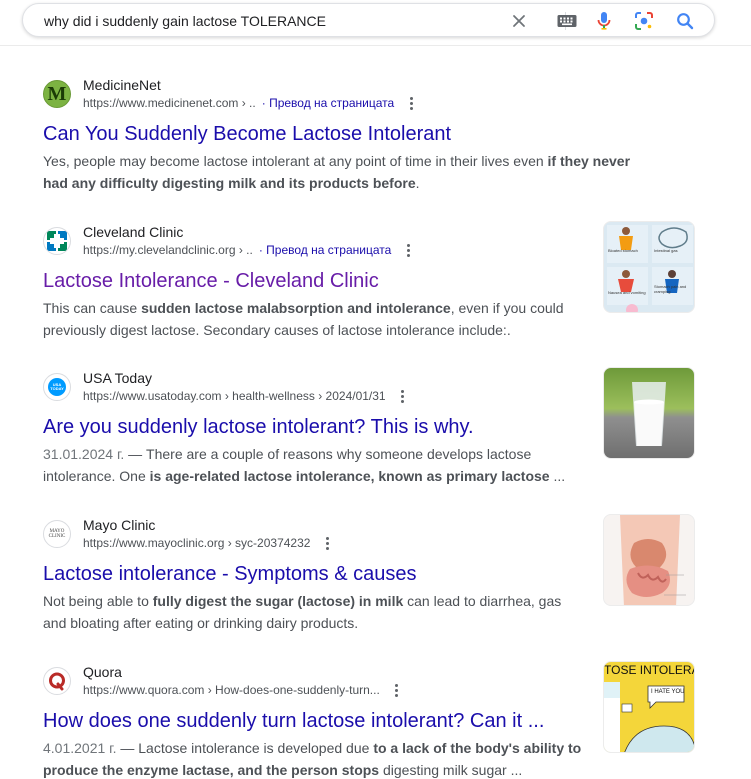  I want to click on thumb-label: Stomach pain and cramping, so click(670, 289).